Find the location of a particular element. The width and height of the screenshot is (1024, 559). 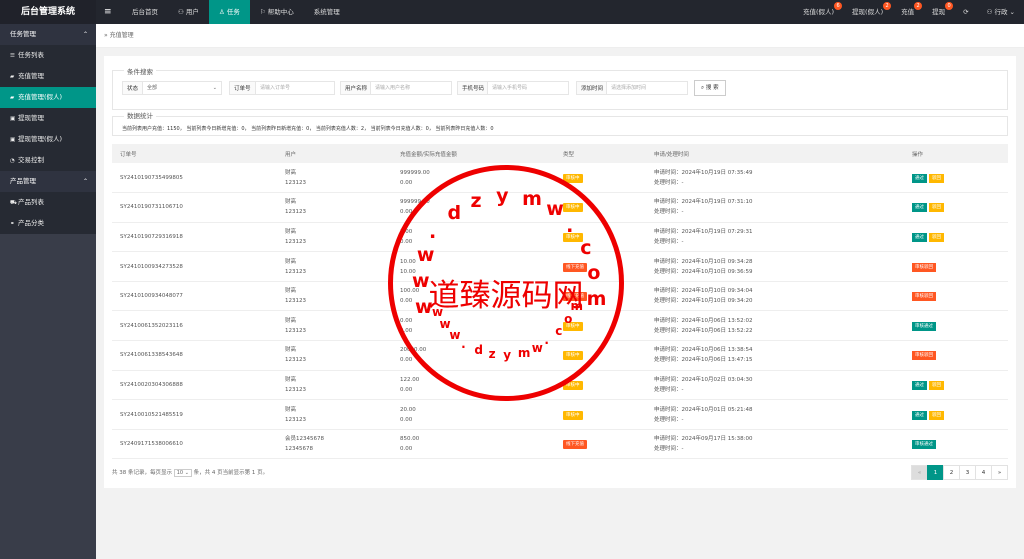

cell-type: 线下充值 is located at coordinates (600, 444).